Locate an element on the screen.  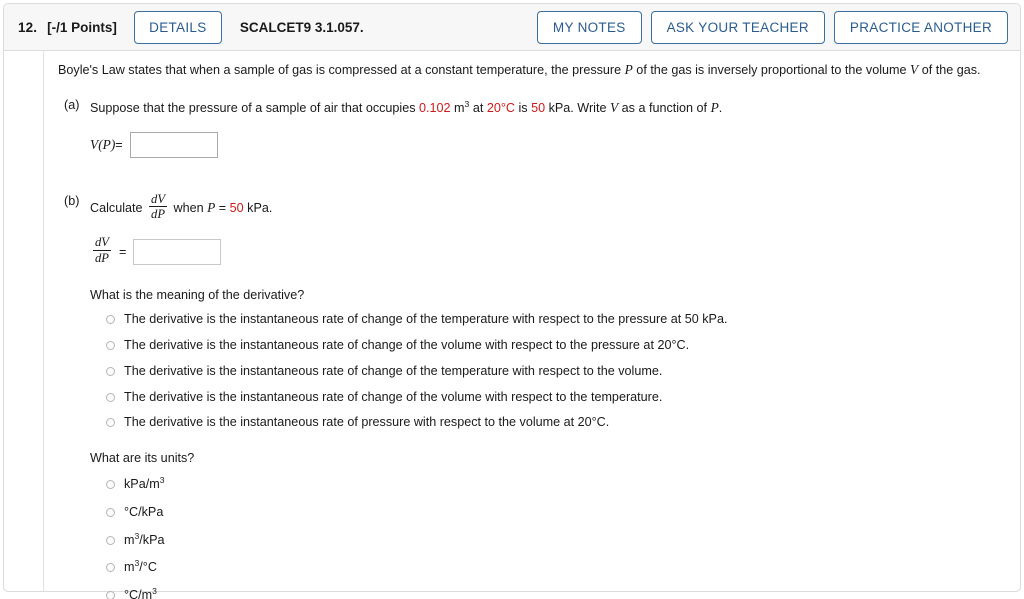
part-b-pressure-value: 50 is located at coordinates (236, 207).